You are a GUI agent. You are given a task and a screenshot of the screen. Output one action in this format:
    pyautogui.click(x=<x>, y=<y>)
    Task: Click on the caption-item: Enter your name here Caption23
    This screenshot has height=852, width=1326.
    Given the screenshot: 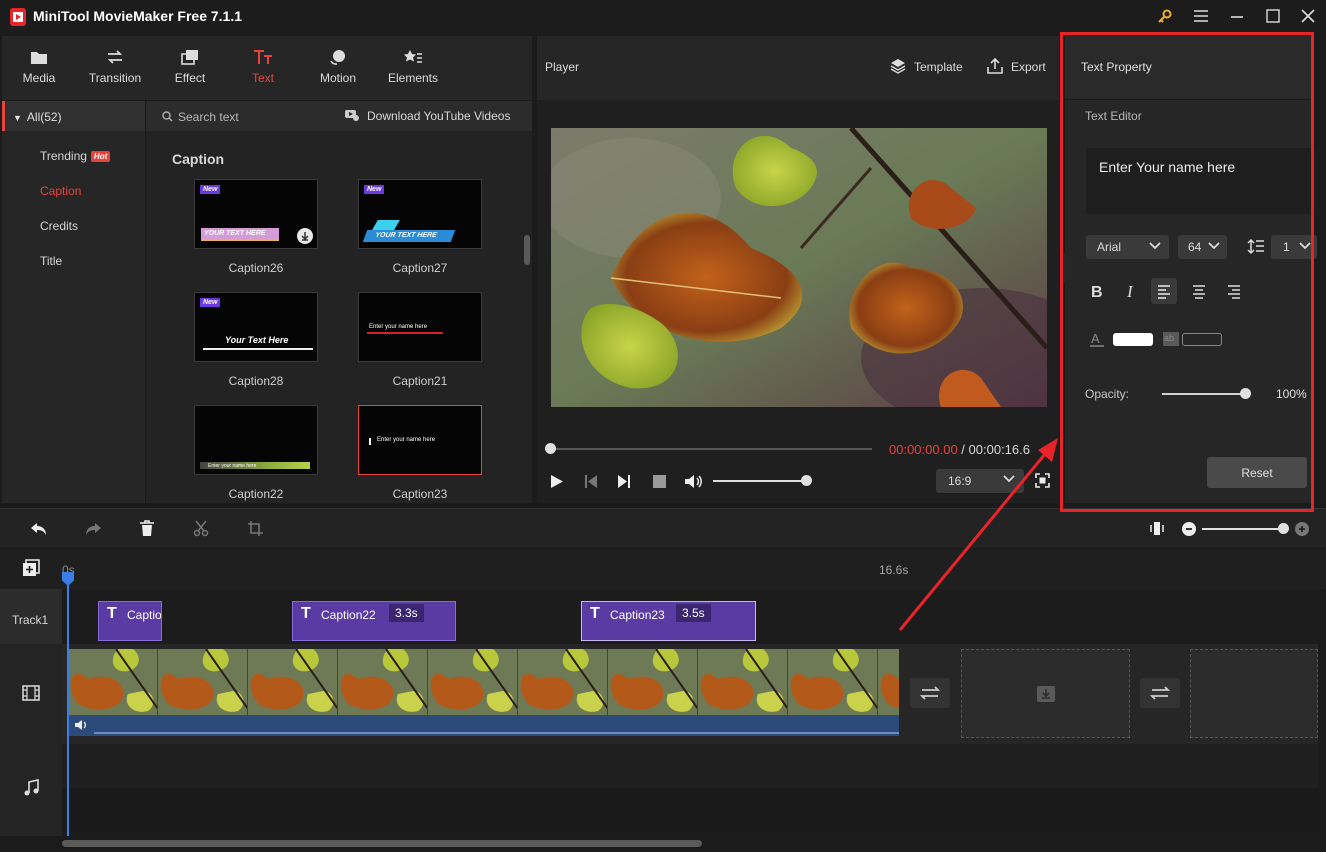 What is the action you would take?
    pyautogui.click(x=420, y=453)
    